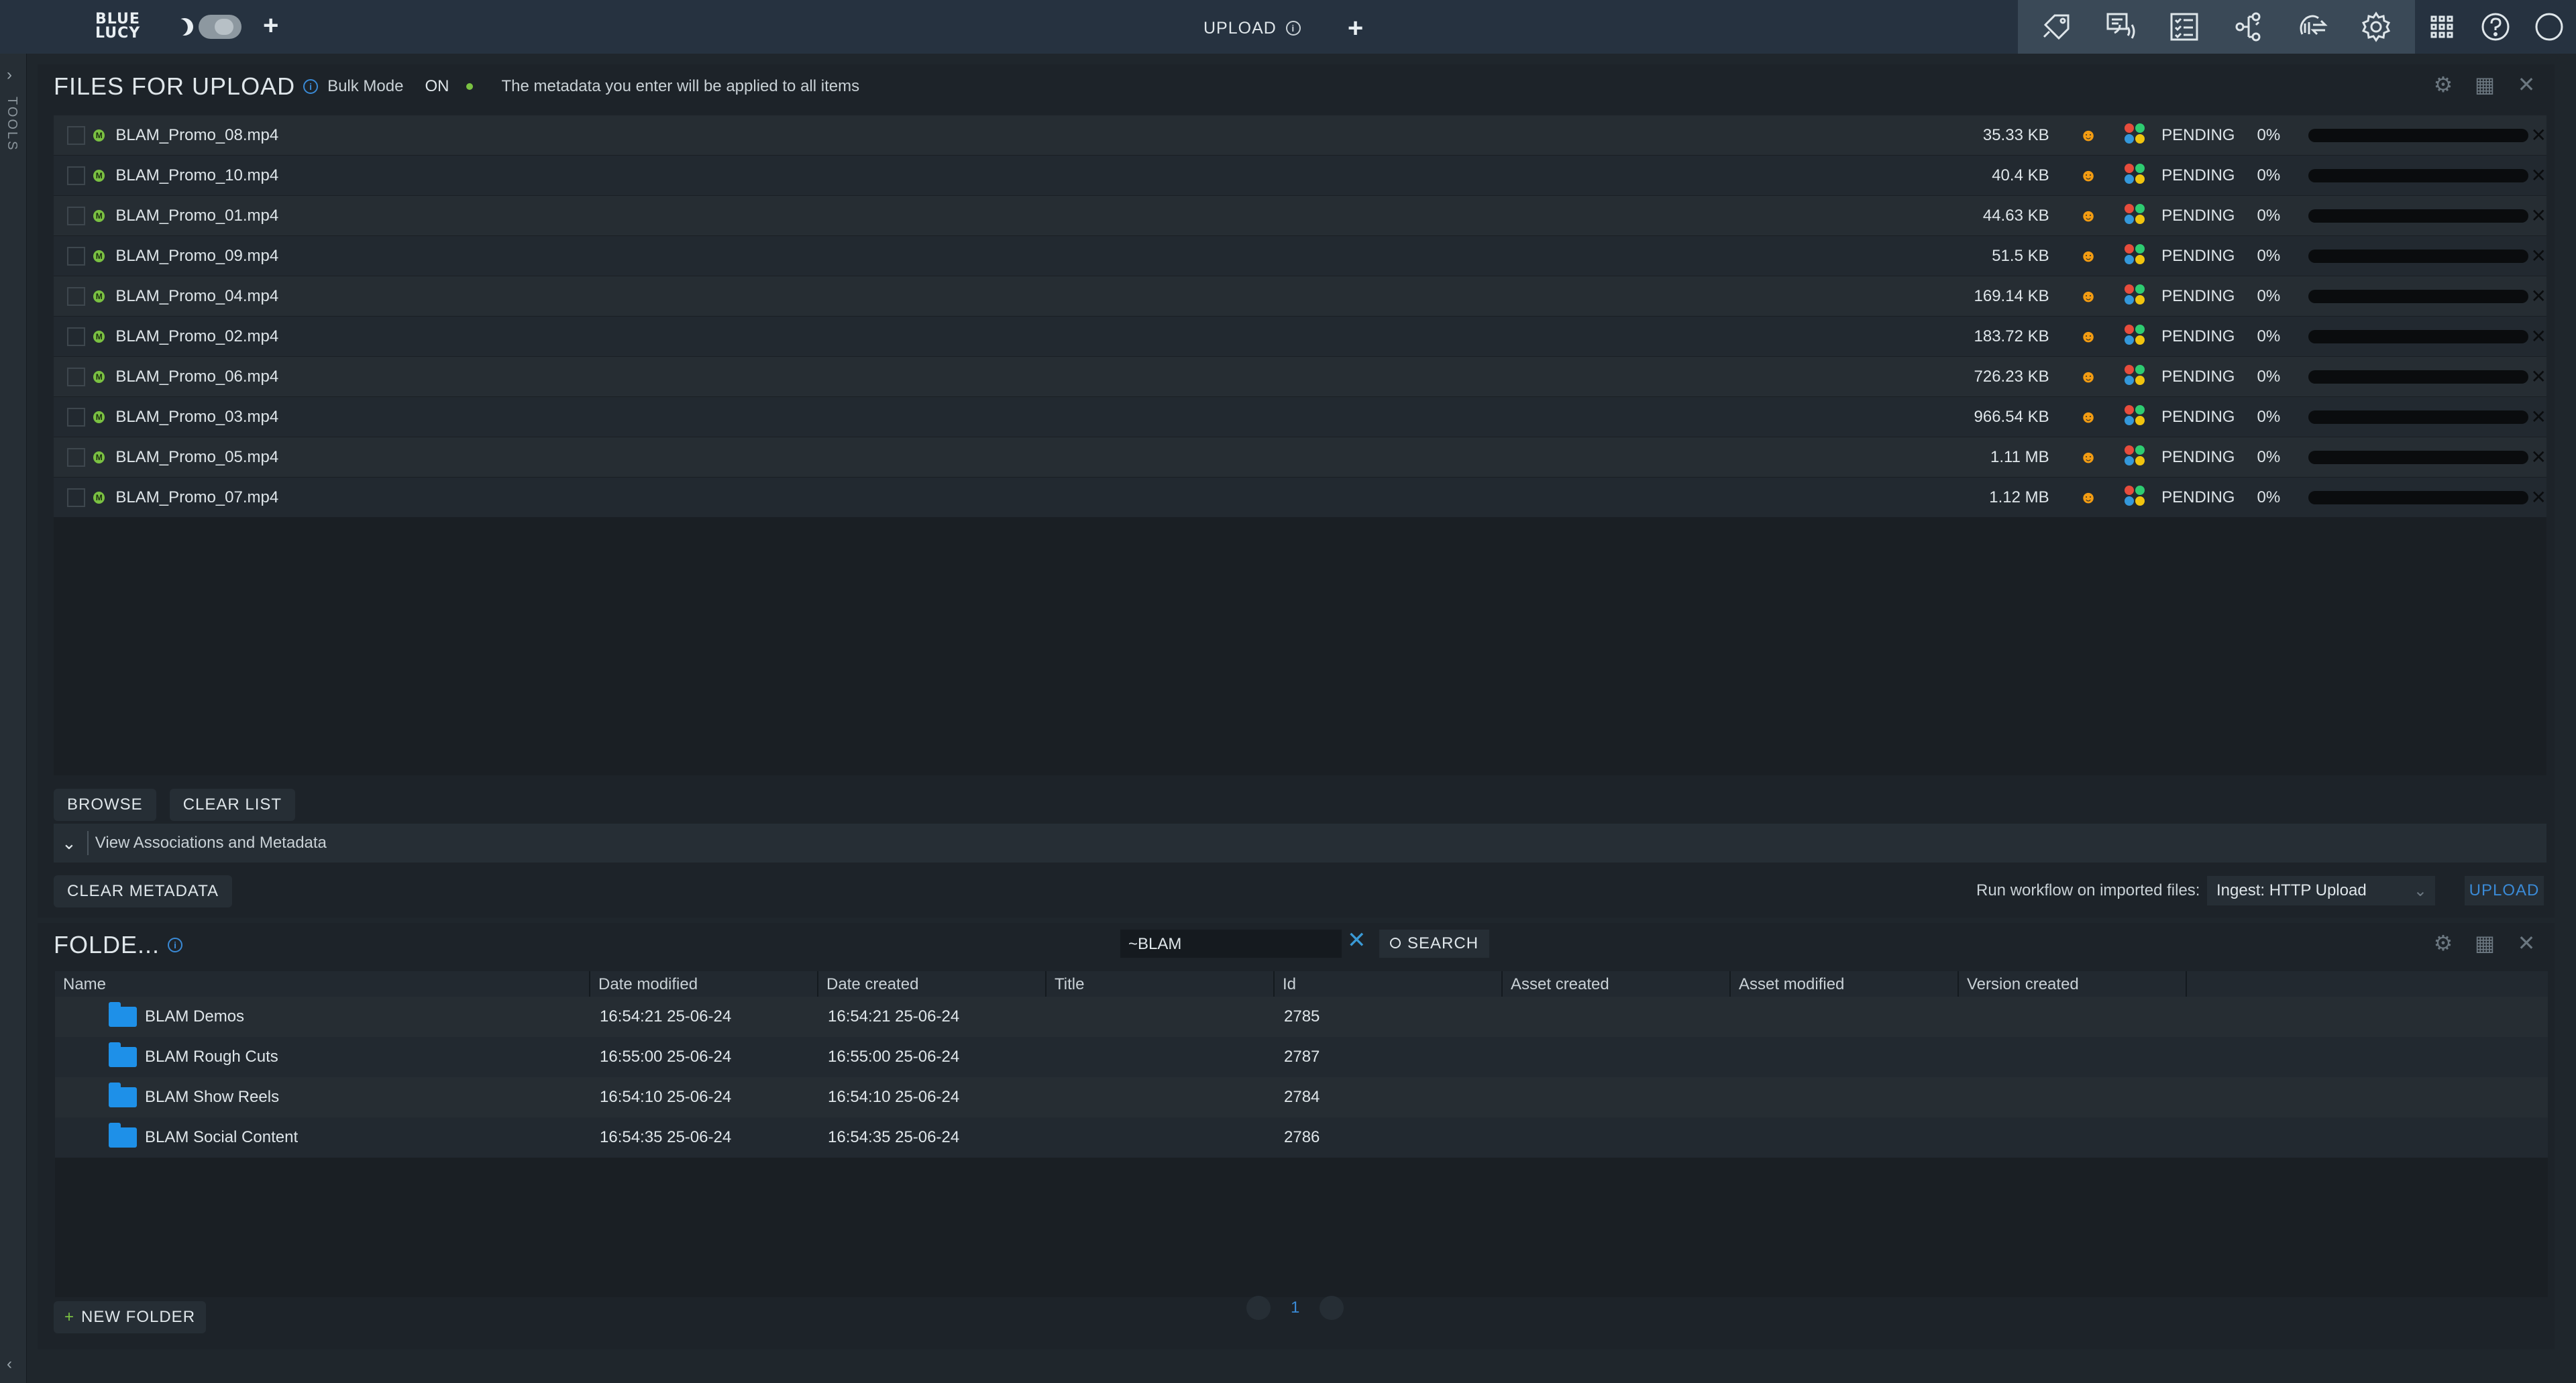  Describe the element at coordinates (1231, 944) in the screenshot. I see `folder-search-input: ~BLAM` at that location.